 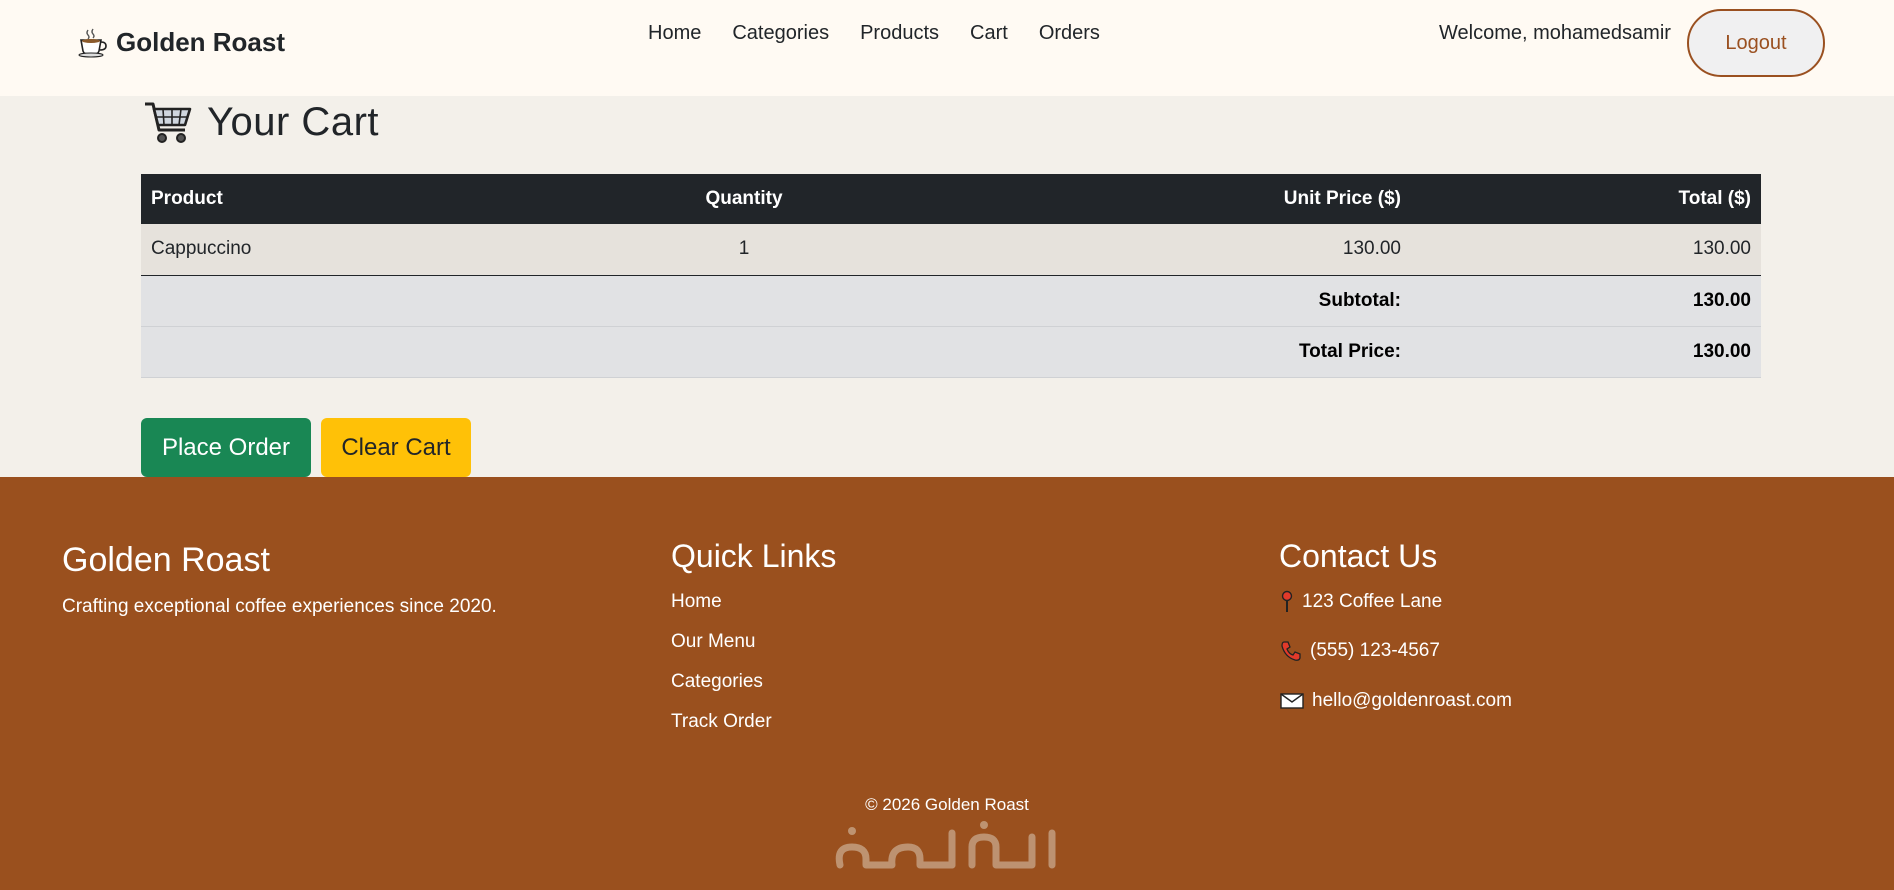 What do you see at coordinates (674, 33) in the screenshot?
I see `nav-home: Home` at bounding box center [674, 33].